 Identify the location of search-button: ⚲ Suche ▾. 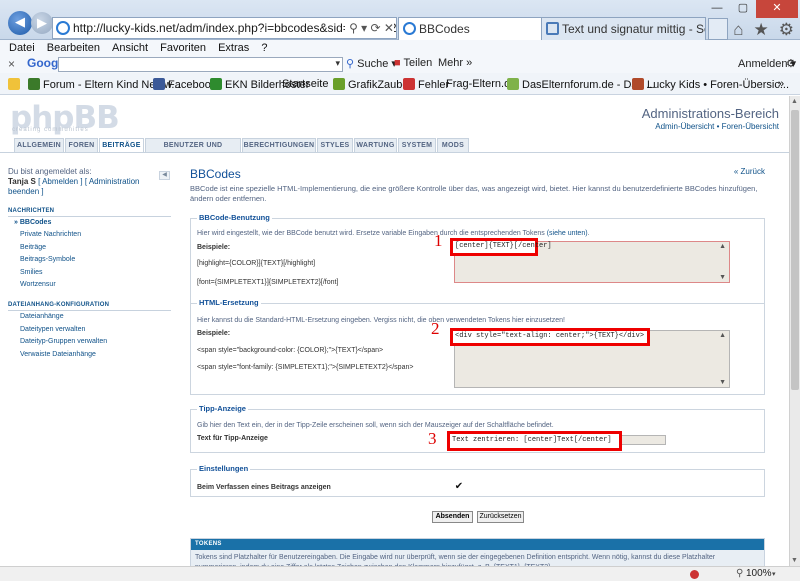
(371, 63).